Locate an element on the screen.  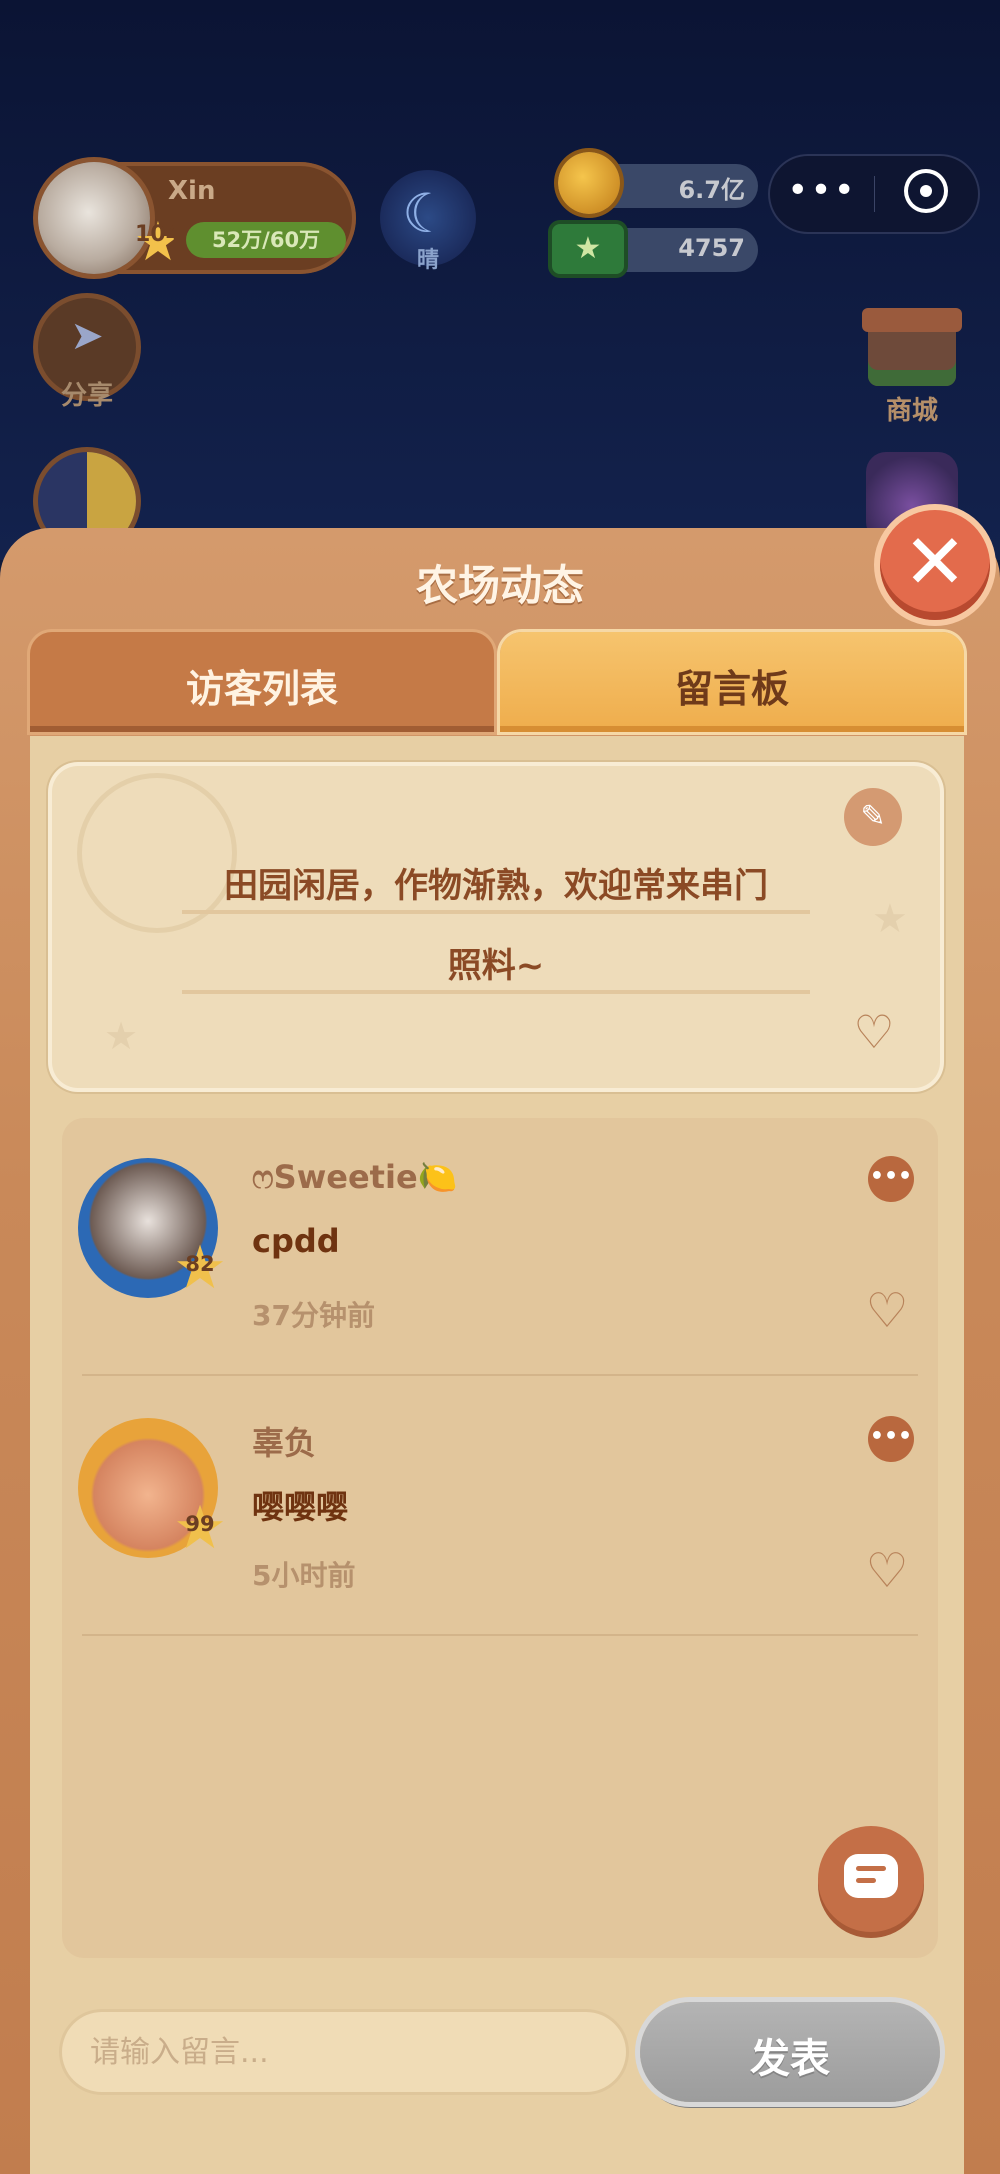
send-label: 发表 is located at coordinates (790, 2059).